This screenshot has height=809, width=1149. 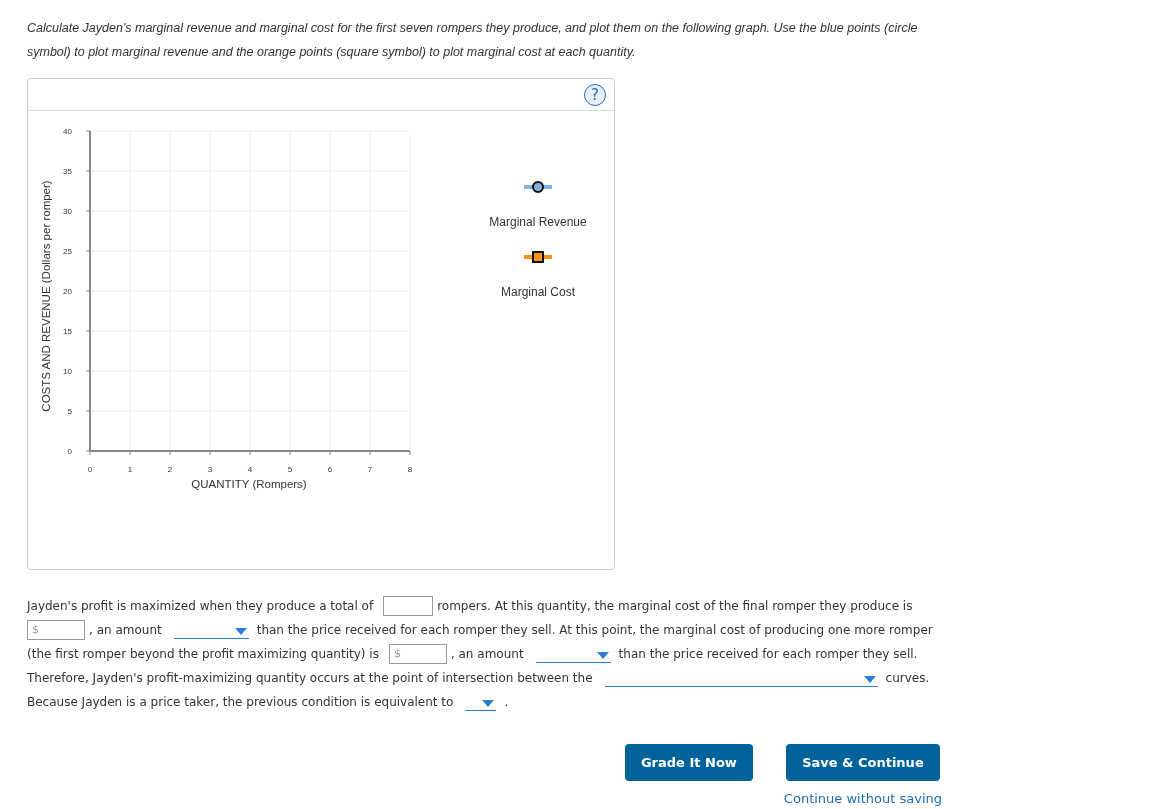 What do you see at coordinates (67, 211) in the screenshot?
I see `y-tick-label: 30` at bounding box center [67, 211].